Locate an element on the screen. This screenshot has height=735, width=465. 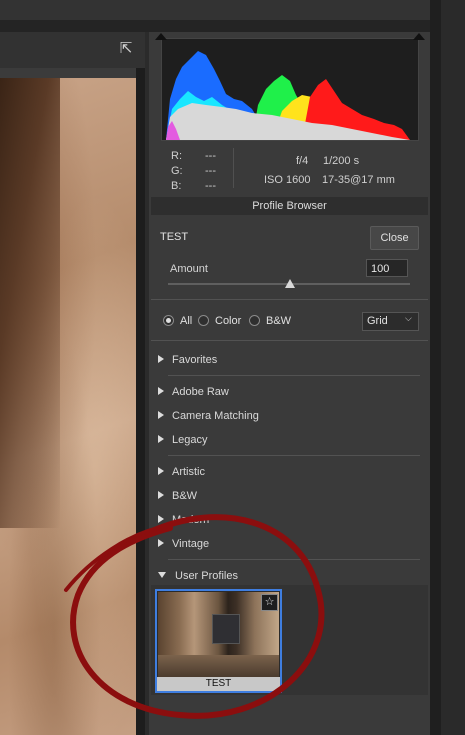
iso: ISO 1600 is located at coordinates (287, 180).